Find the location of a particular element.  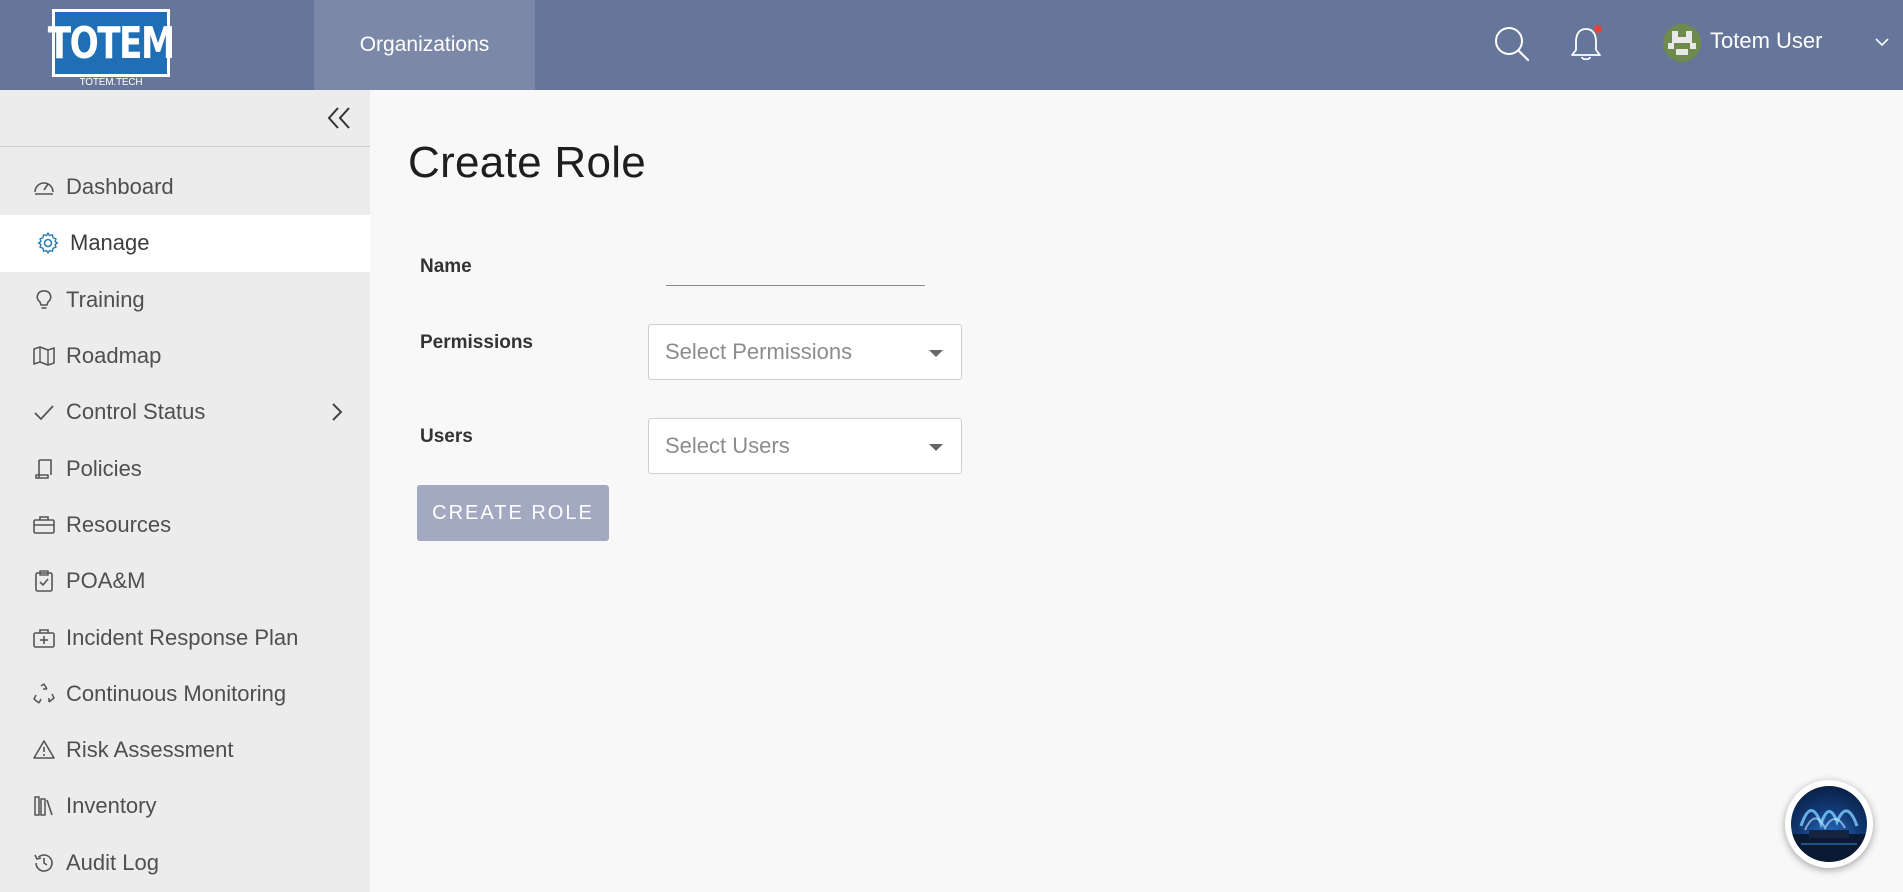

sidebar-item-manage: Manage is located at coordinates (185, 243).